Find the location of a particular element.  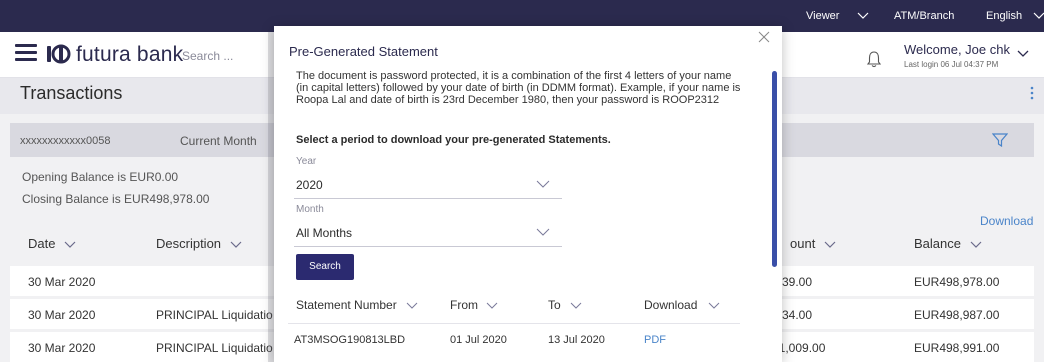

closing-balance: Closing Balance is EUR498,978.00 is located at coordinates (116, 199).